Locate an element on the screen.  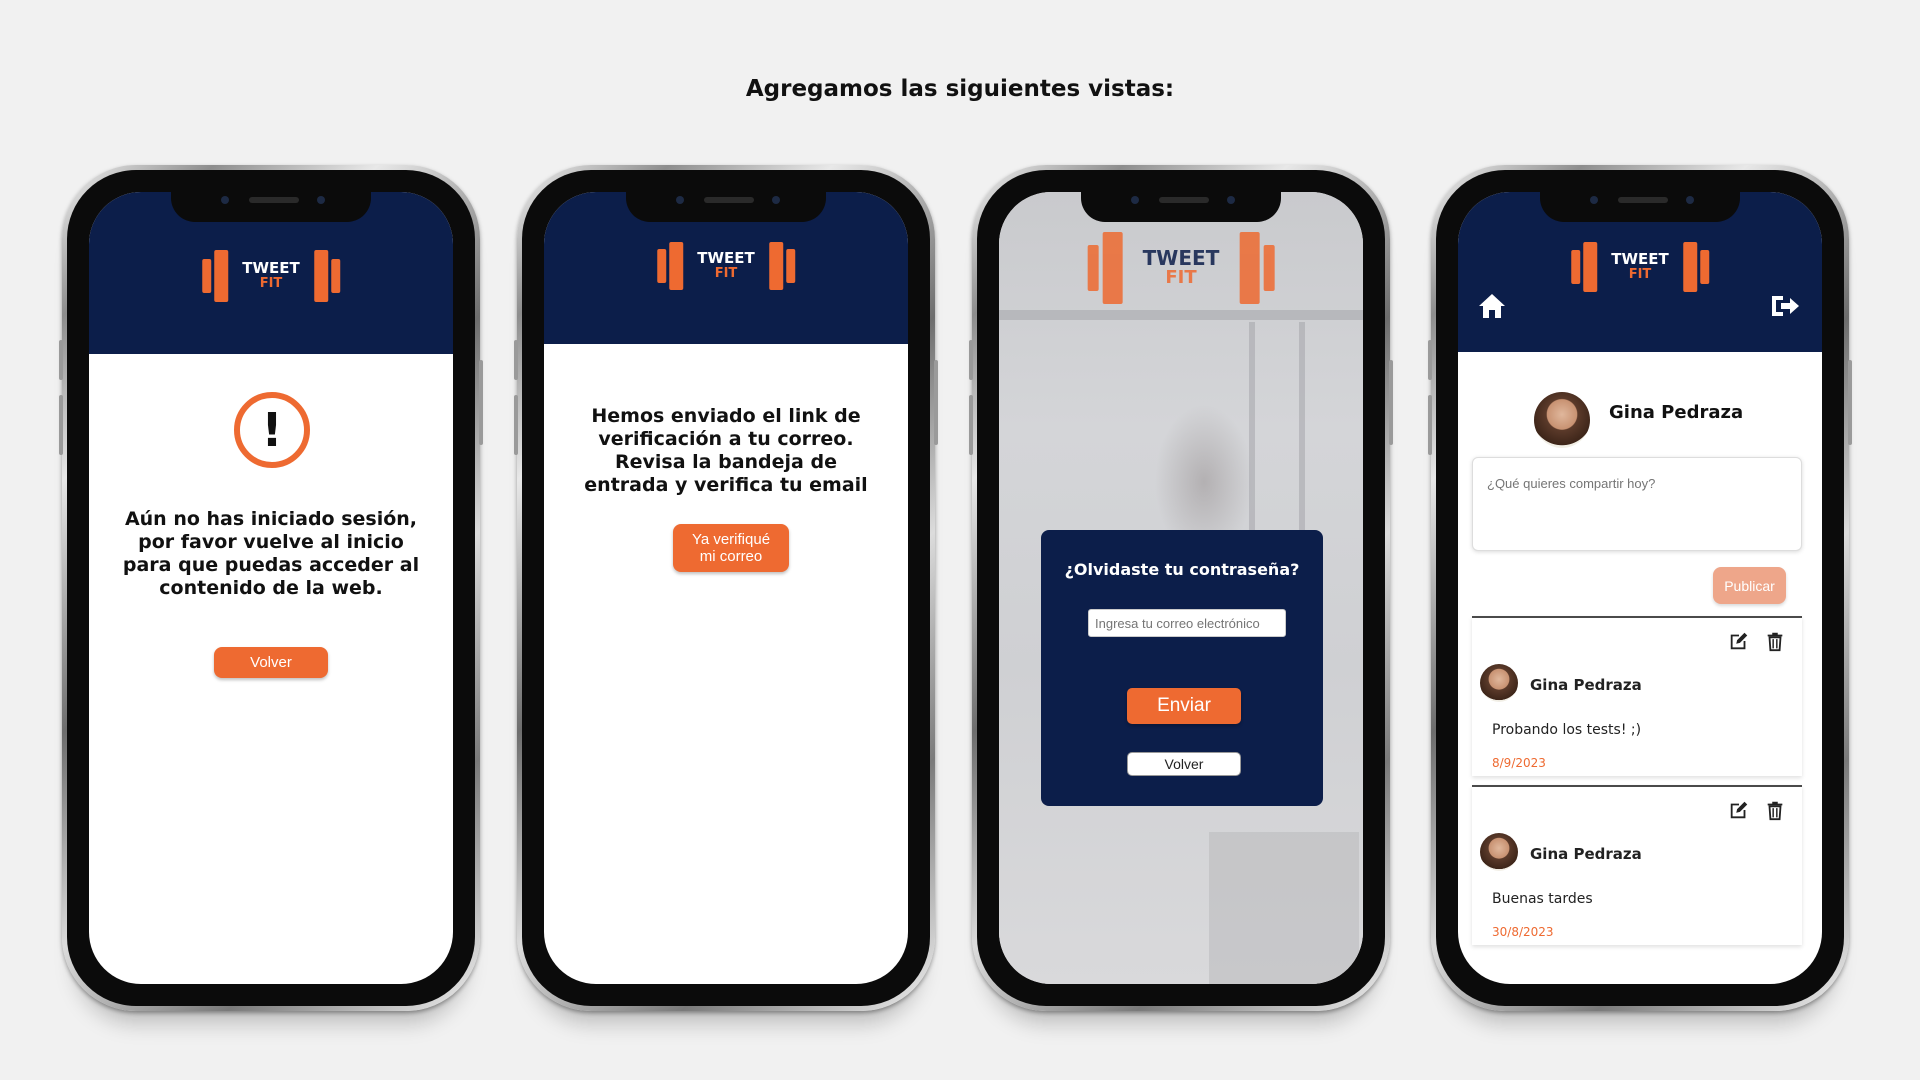
home-icon is located at coordinates (1492, 306).